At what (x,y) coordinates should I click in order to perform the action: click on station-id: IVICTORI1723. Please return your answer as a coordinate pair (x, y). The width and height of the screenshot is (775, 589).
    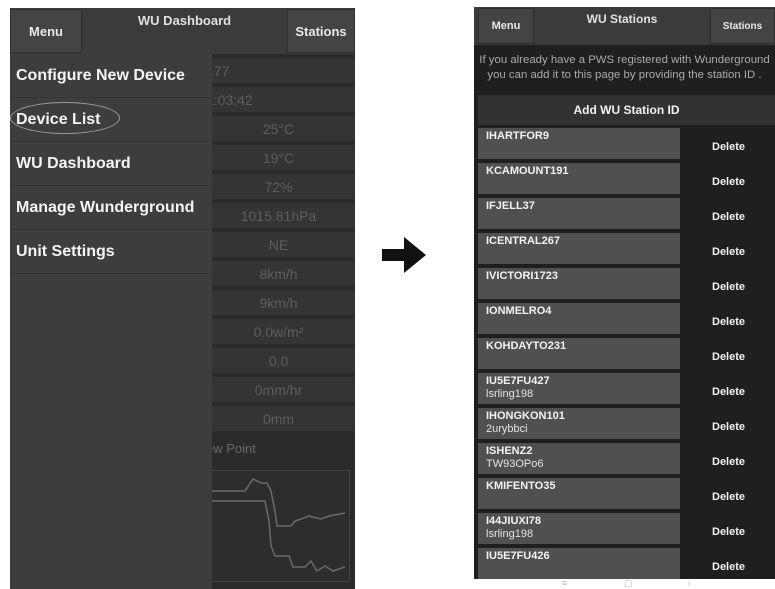
    Looking at the image, I should click on (522, 276).